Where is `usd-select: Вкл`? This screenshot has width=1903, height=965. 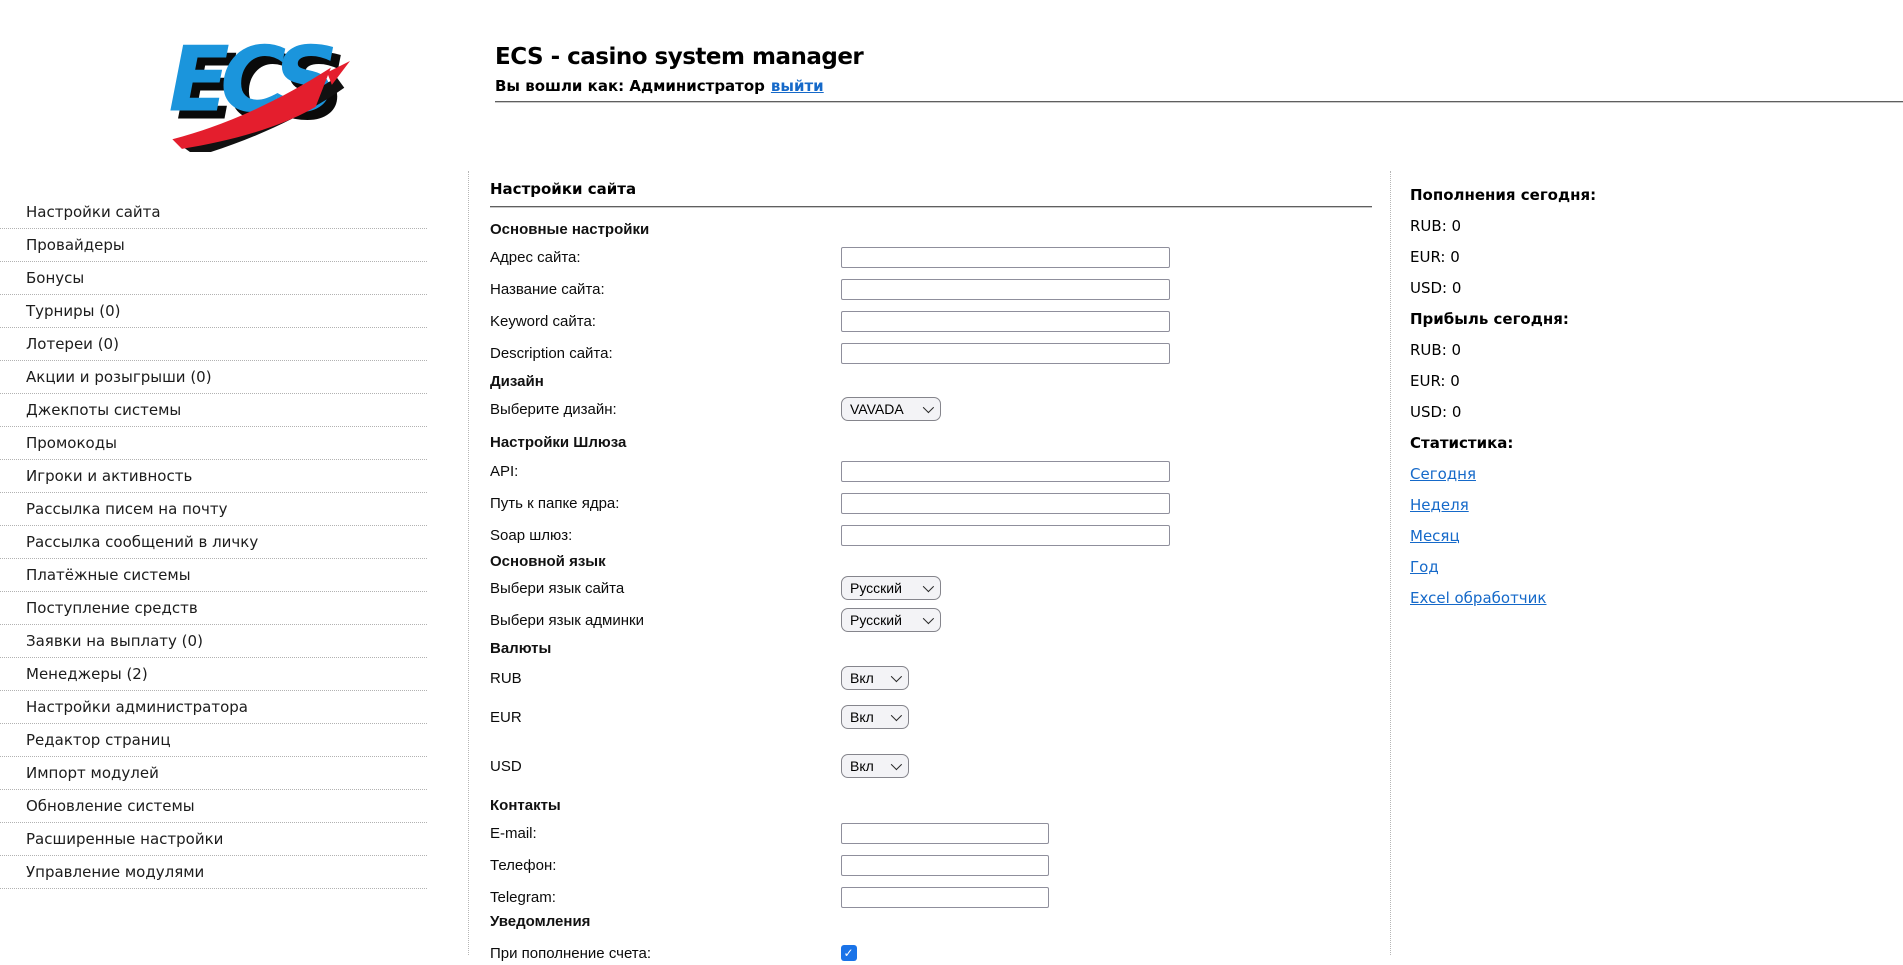 usd-select: Вкл is located at coordinates (875, 766).